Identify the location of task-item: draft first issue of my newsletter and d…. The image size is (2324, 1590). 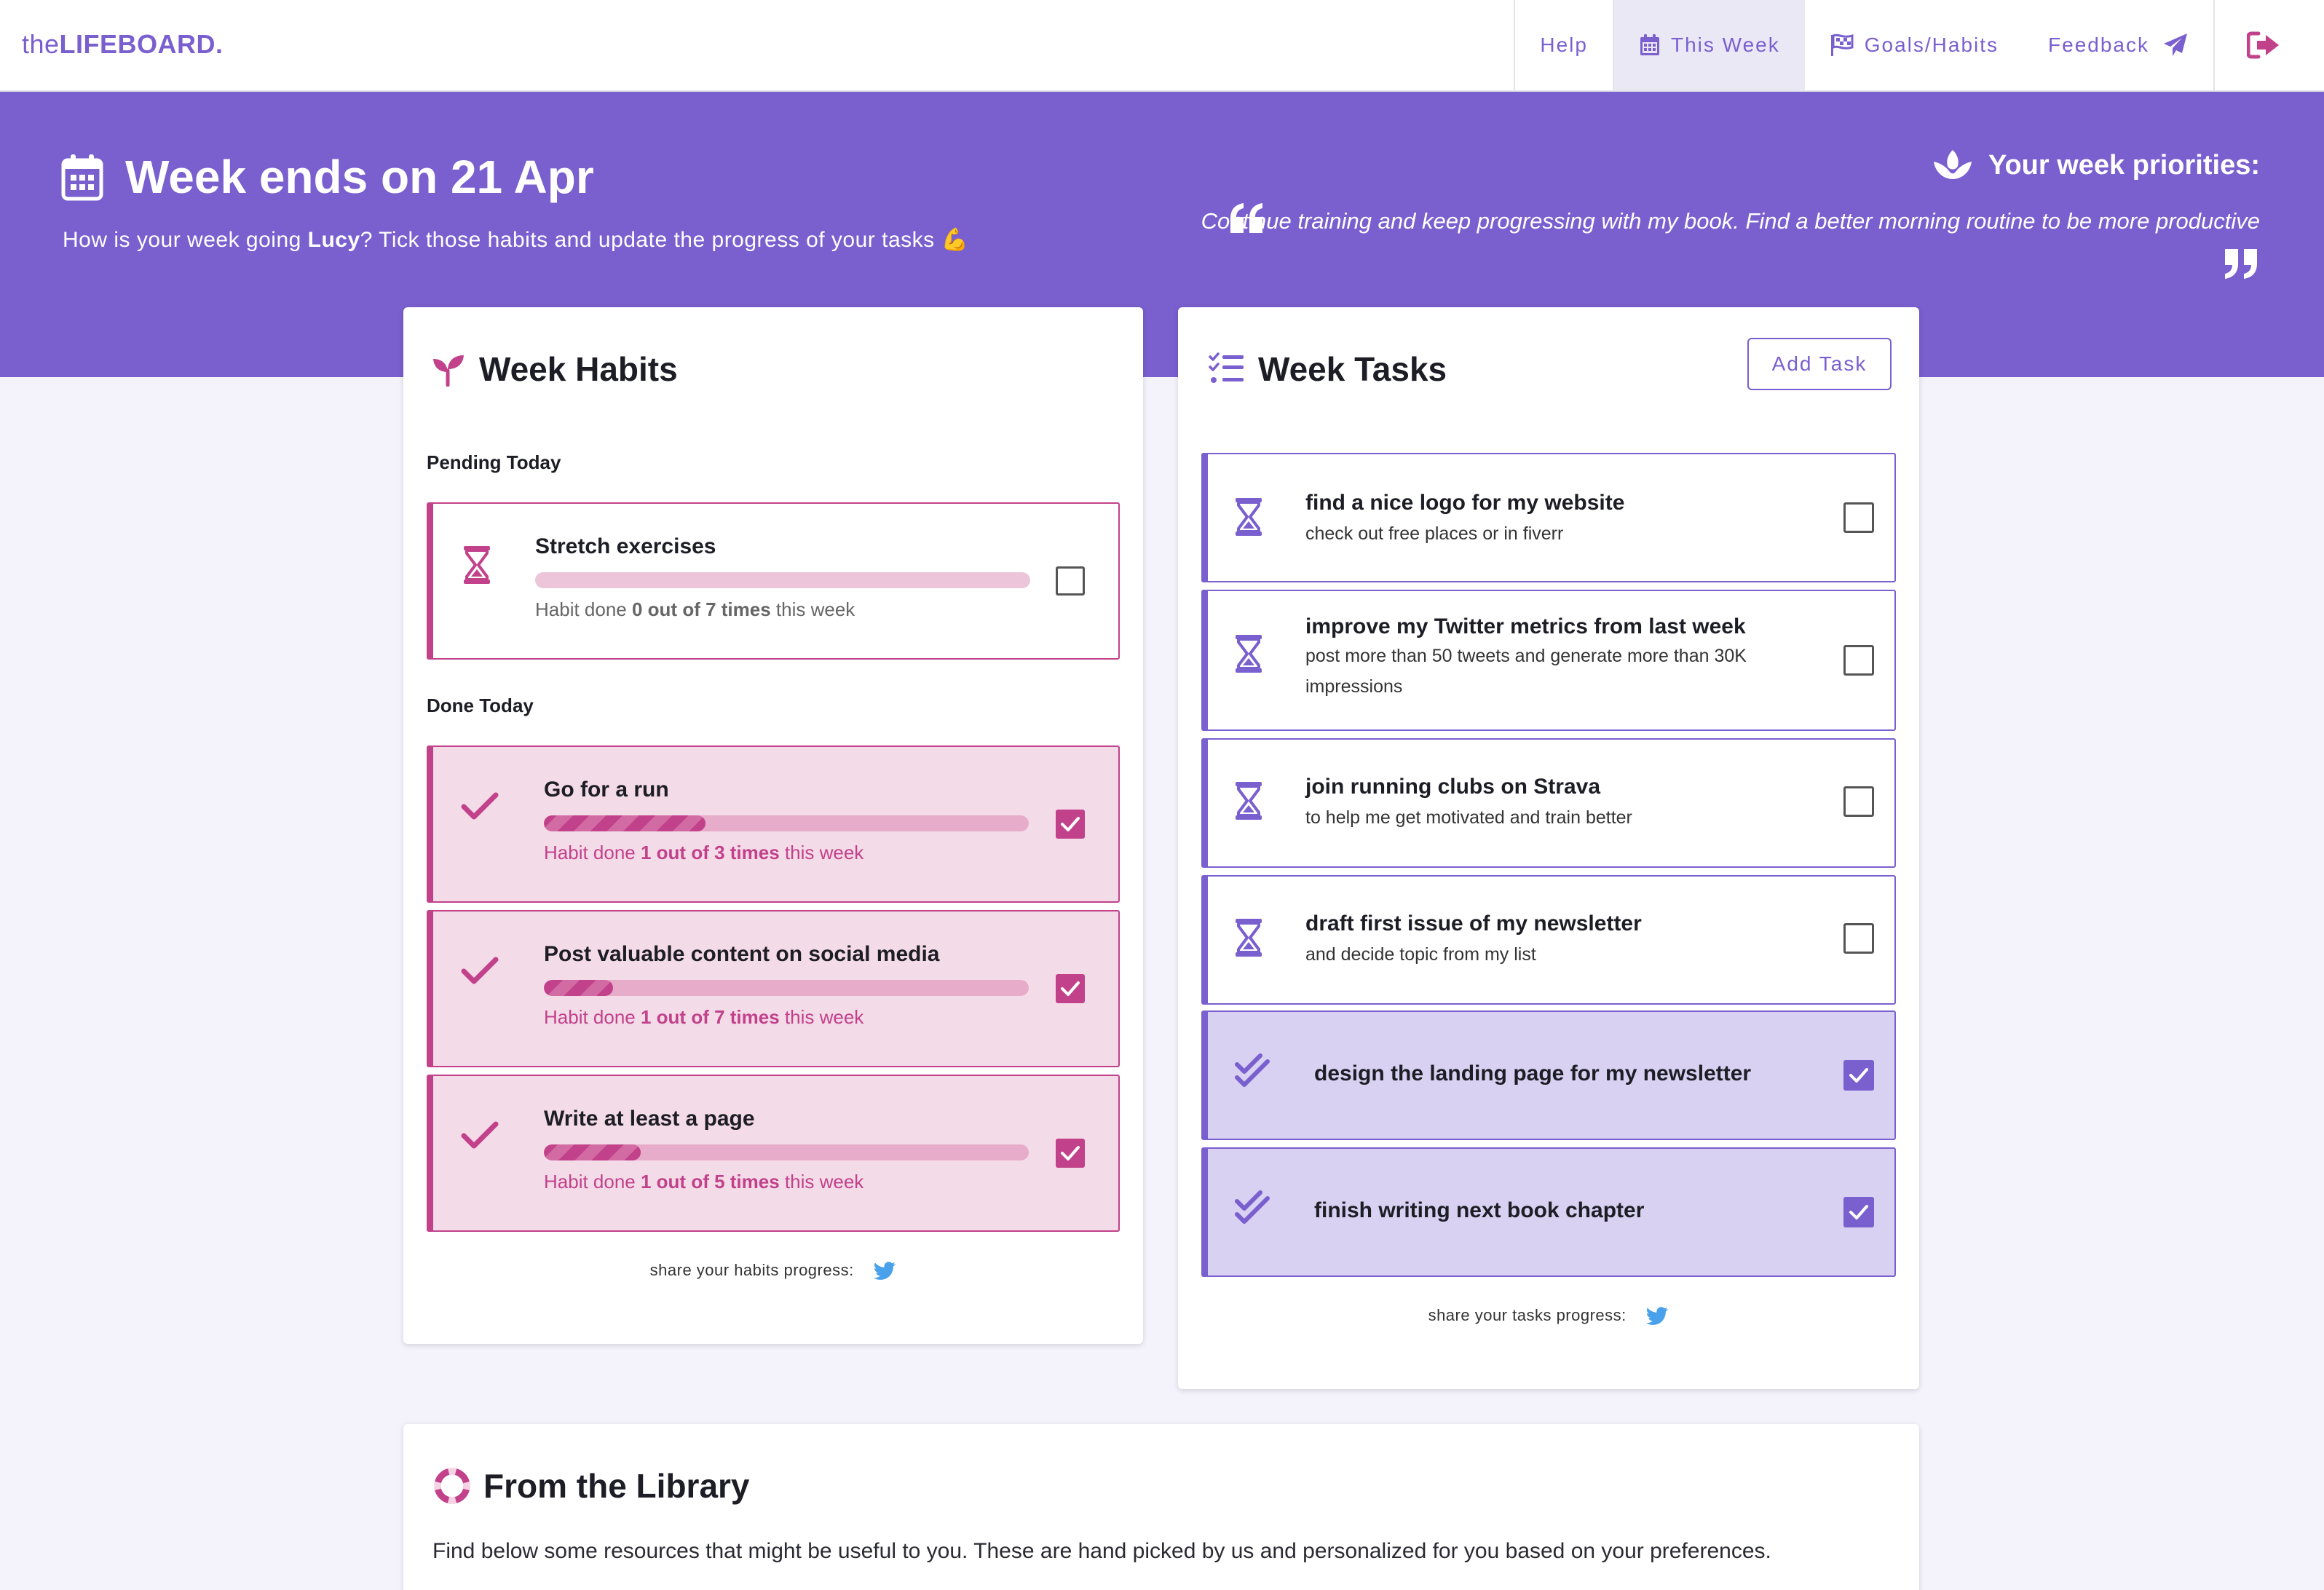
(1548, 940).